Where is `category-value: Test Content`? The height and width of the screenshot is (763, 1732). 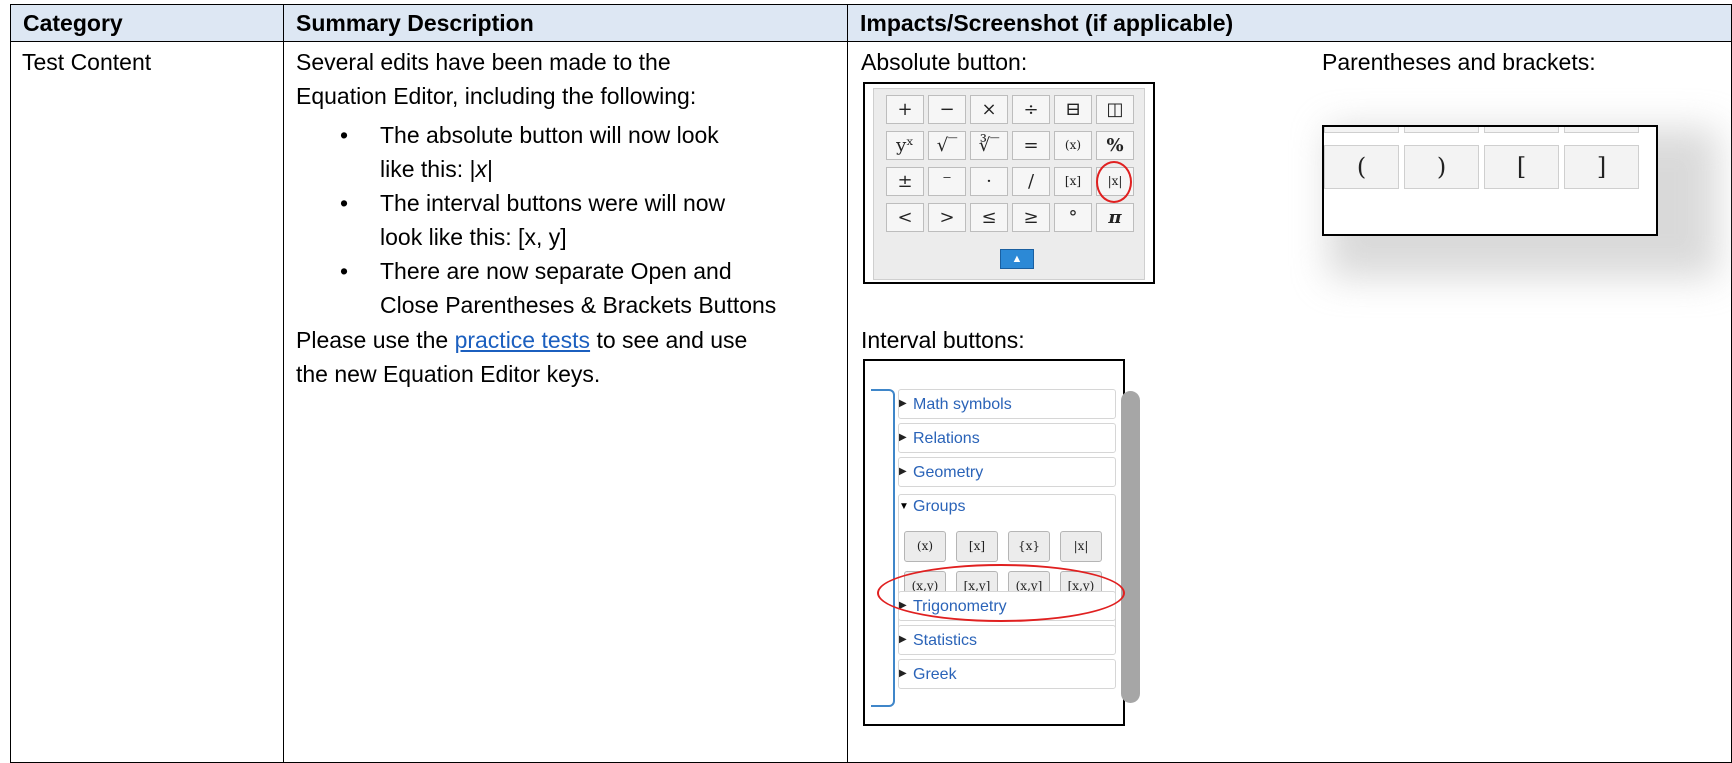
category-value: Test Content is located at coordinates (87, 62).